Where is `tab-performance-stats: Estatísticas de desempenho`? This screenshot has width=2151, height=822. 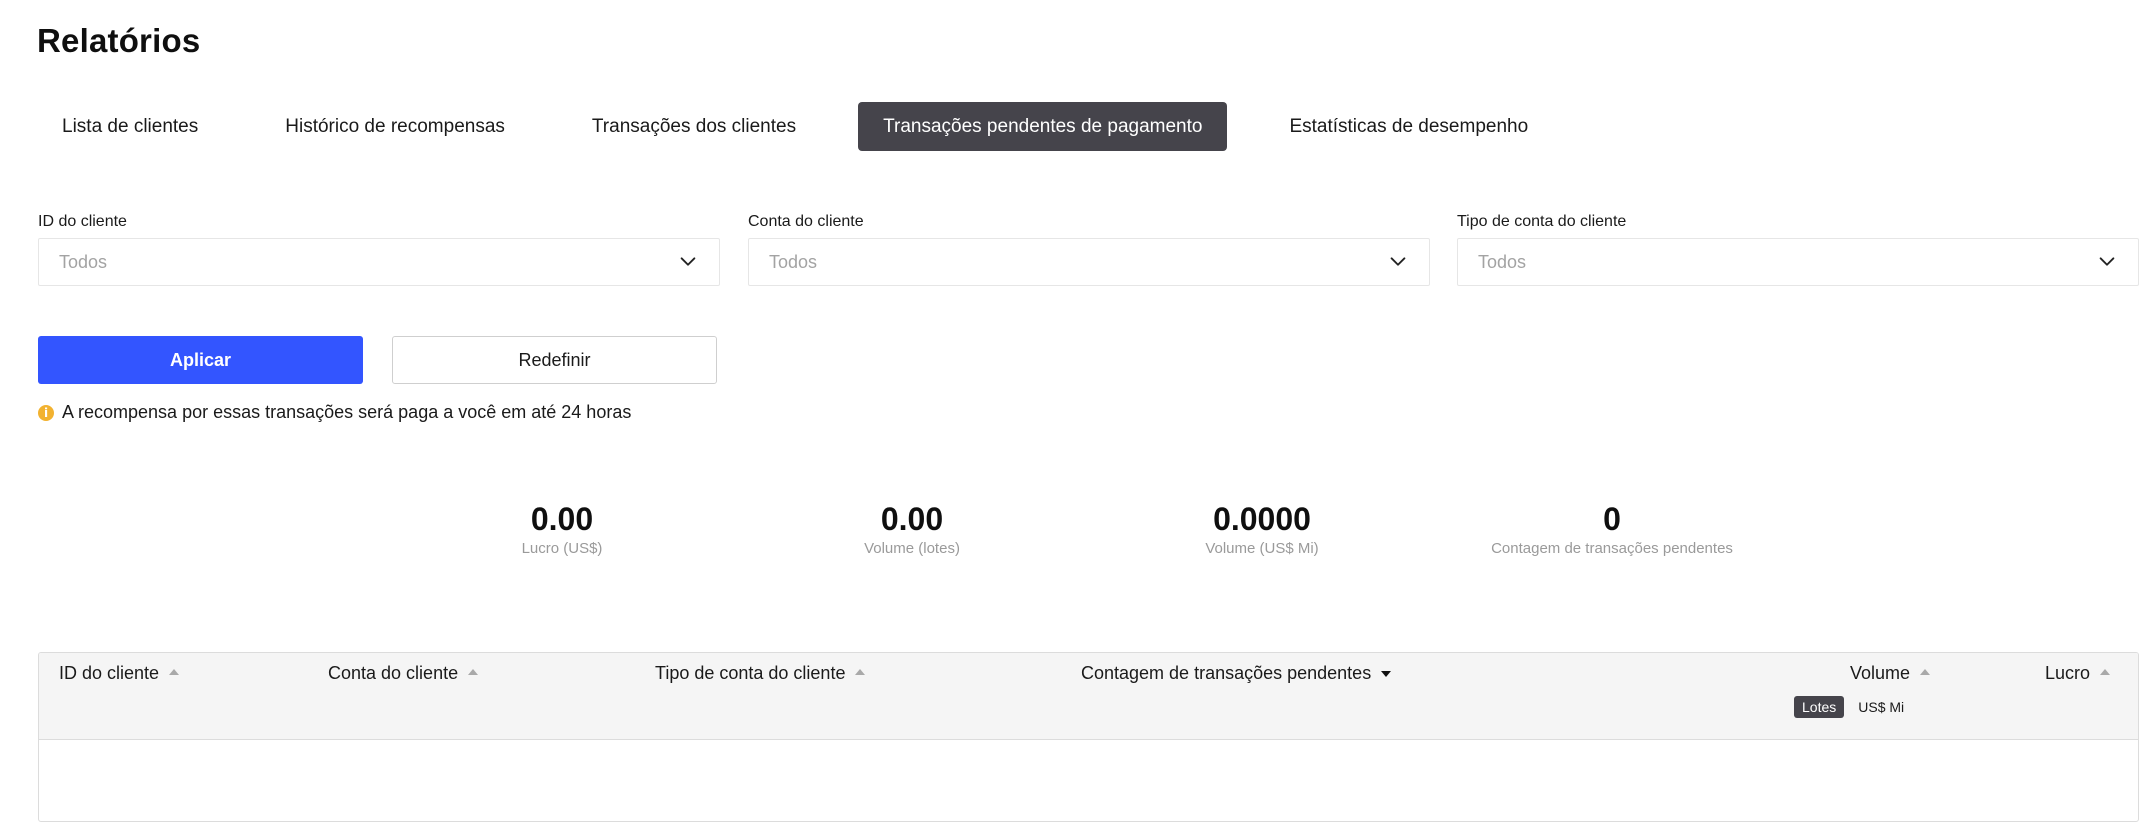 tab-performance-stats: Estatísticas de desempenho is located at coordinates (1408, 126).